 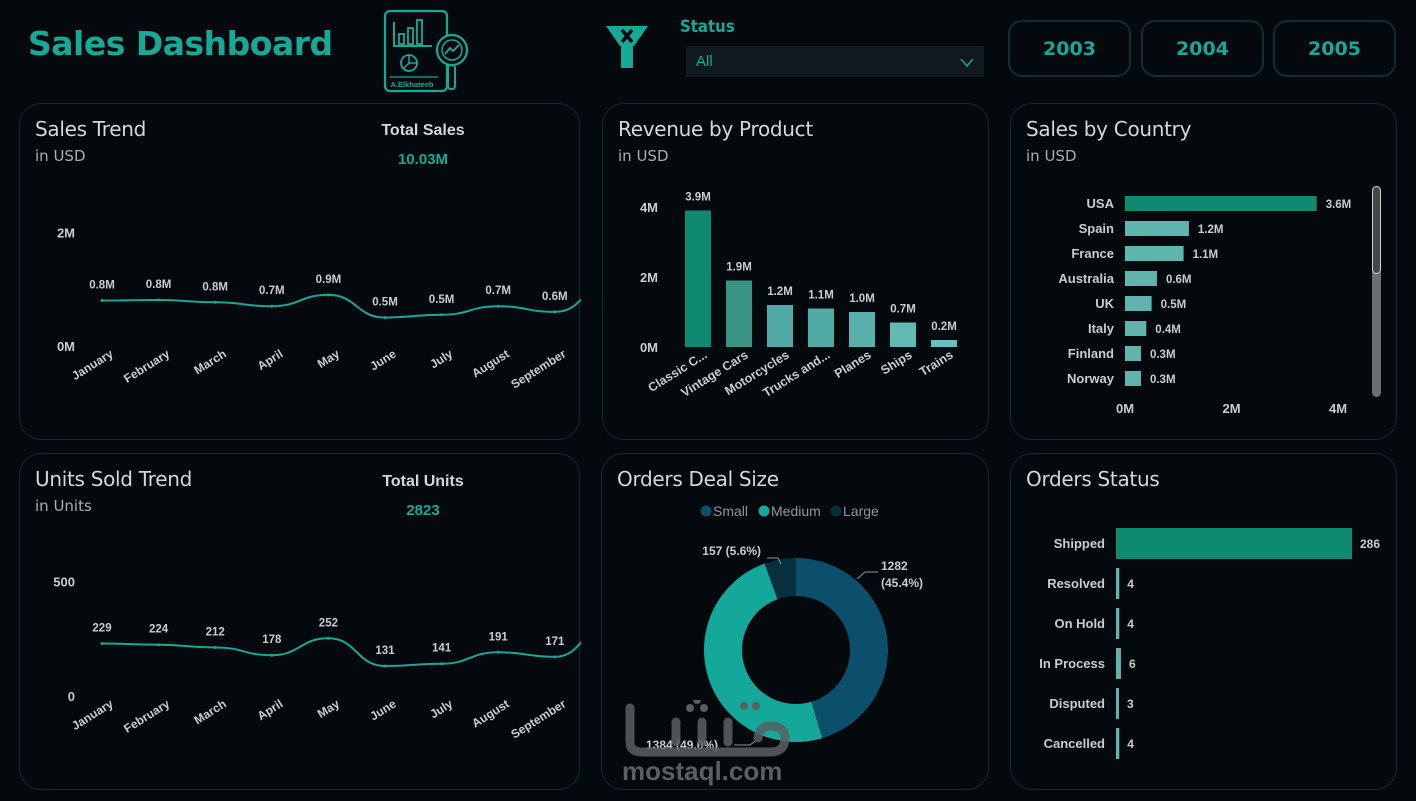 What do you see at coordinates (861, 511) in the screenshot?
I see `legend-label: Large` at bounding box center [861, 511].